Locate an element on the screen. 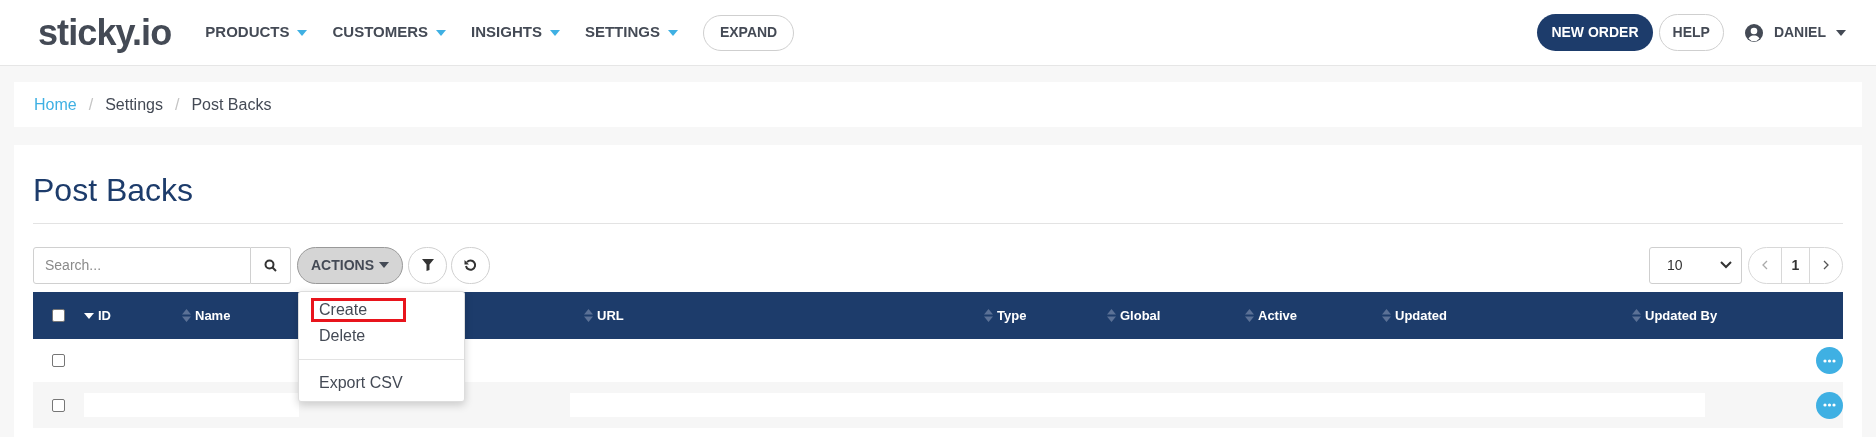 The height and width of the screenshot is (437, 1876). breadcrumb-item: Post Backs is located at coordinates (231, 104).